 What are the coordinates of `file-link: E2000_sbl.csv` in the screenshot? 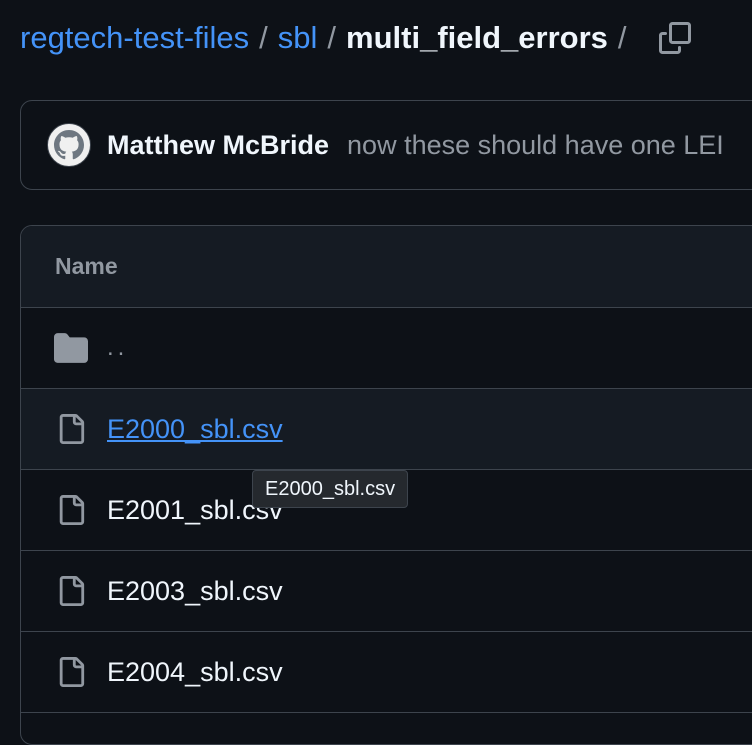 It's located at (195, 429).